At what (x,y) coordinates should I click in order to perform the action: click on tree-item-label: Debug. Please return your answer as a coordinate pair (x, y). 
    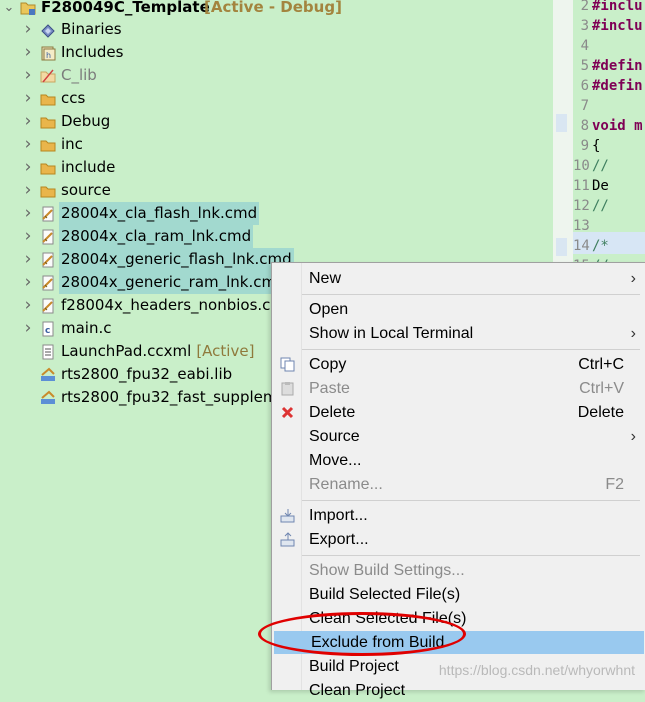
    Looking at the image, I should click on (86, 121).